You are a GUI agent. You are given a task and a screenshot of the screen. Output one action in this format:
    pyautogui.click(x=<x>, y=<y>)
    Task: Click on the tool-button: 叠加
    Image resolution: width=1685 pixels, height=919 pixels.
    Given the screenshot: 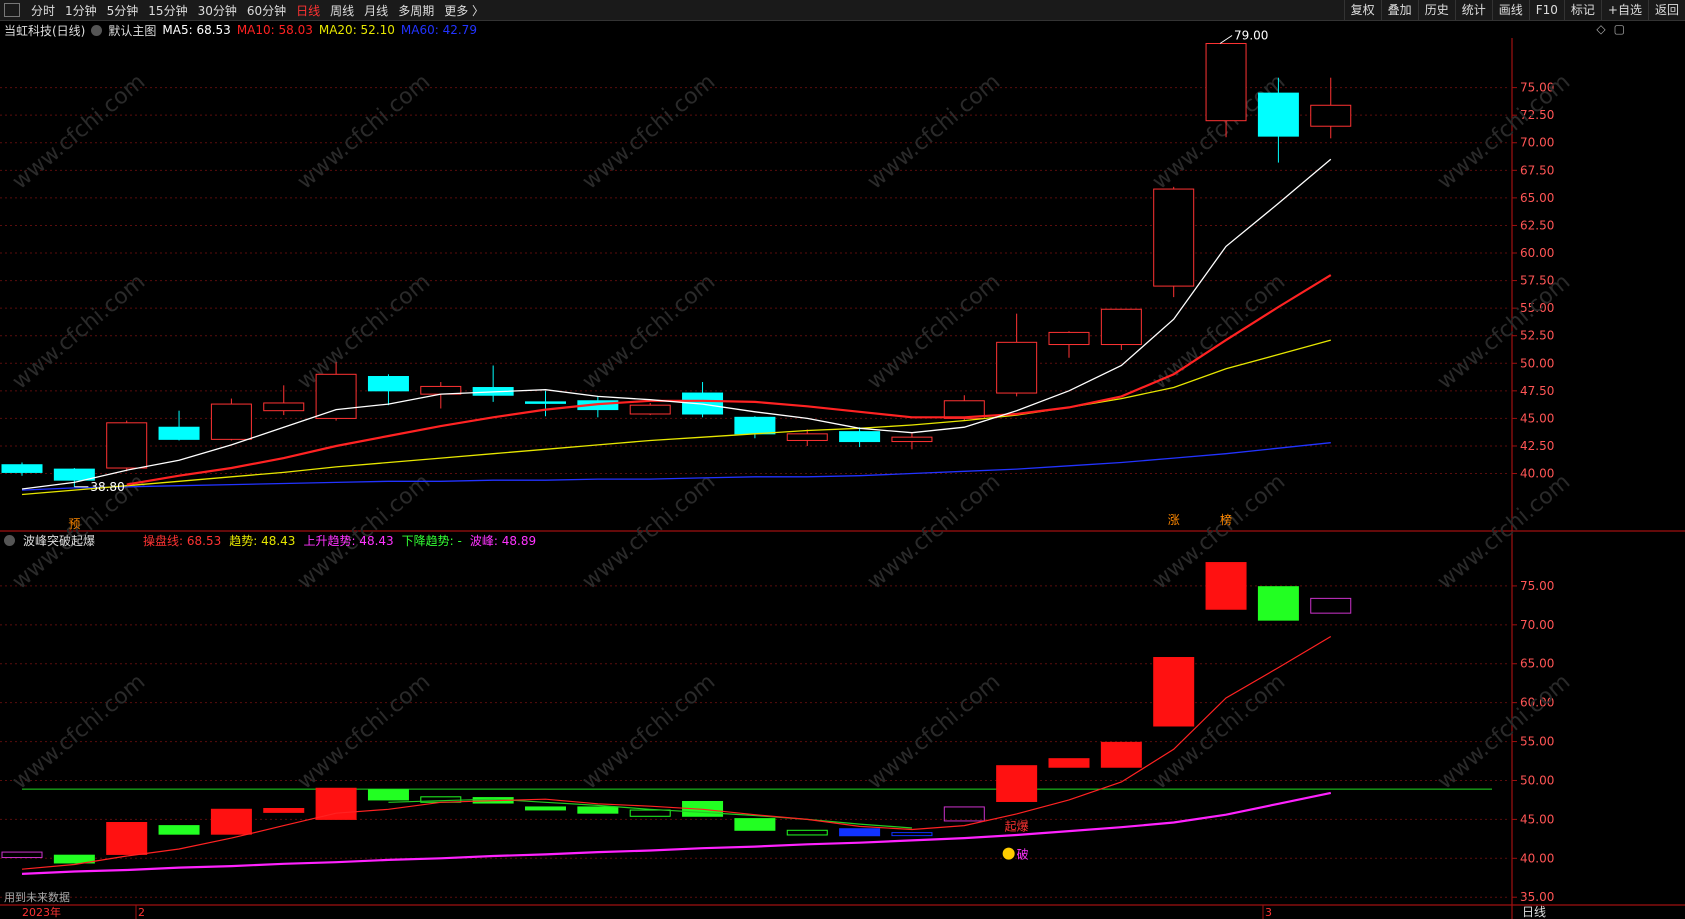 What is the action you would take?
    pyautogui.click(x=1399, y=10)
    